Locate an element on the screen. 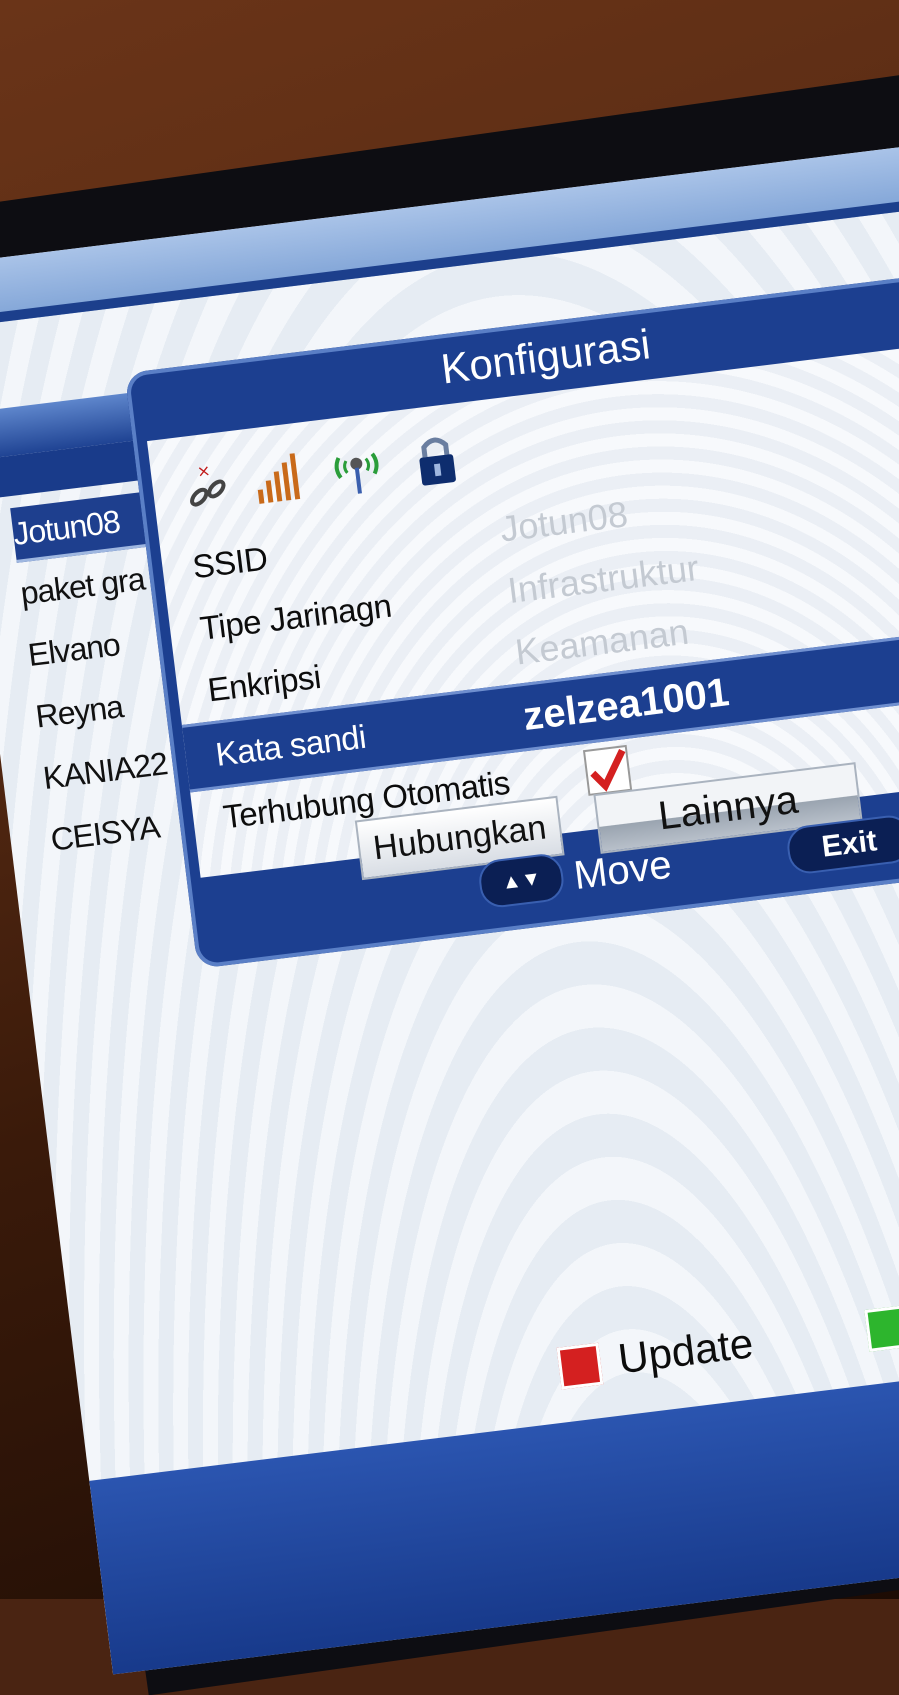 The width and height of the screenshot is (899, 1695). network-list-item: paket gra is located at coordinates (92, 584).